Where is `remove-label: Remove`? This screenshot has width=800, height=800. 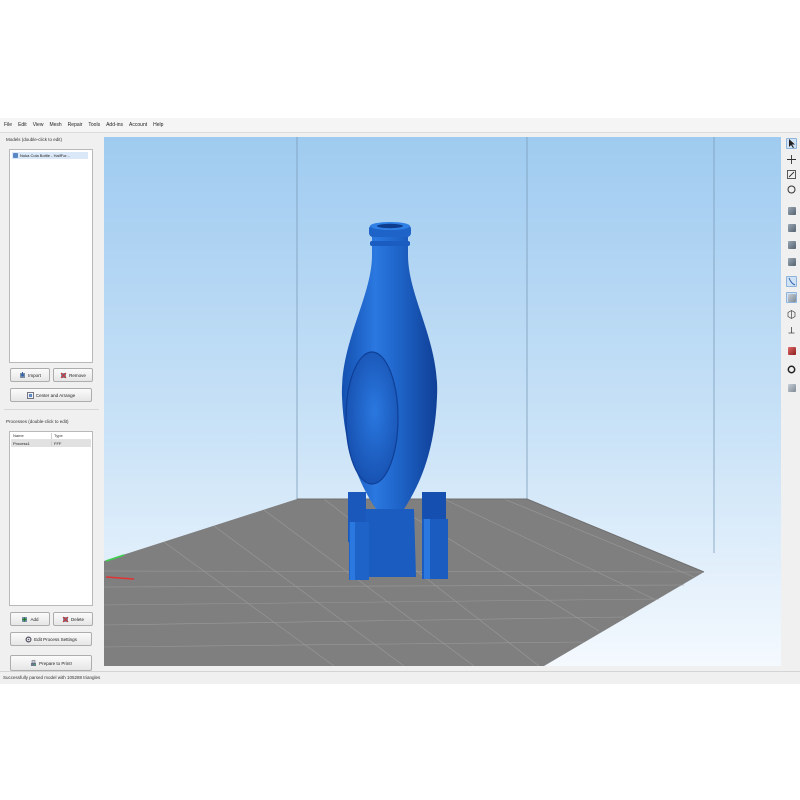
remove-label: Remove is located at coordinates (77, 375).